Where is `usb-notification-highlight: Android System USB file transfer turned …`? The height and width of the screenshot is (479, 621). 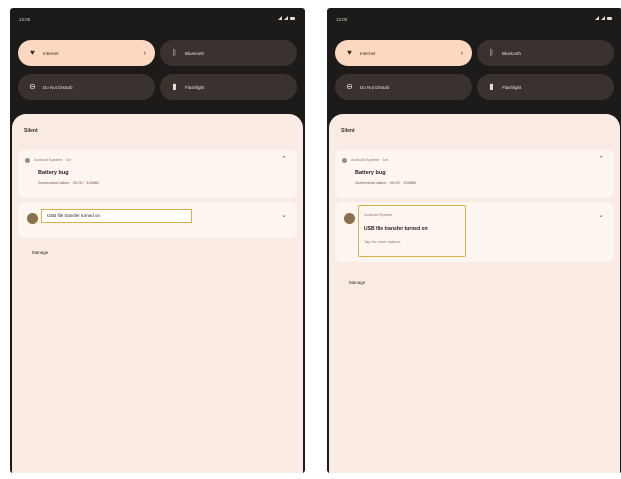
usb-notification-highlight: Android System USB file transfer turned … is located at coordinates (412, 231).